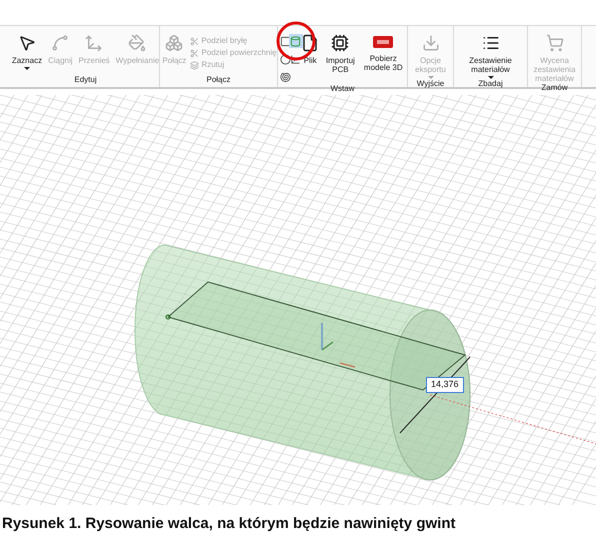  I want to click on ribbon-button: Zaznacz, so click(27, 52).